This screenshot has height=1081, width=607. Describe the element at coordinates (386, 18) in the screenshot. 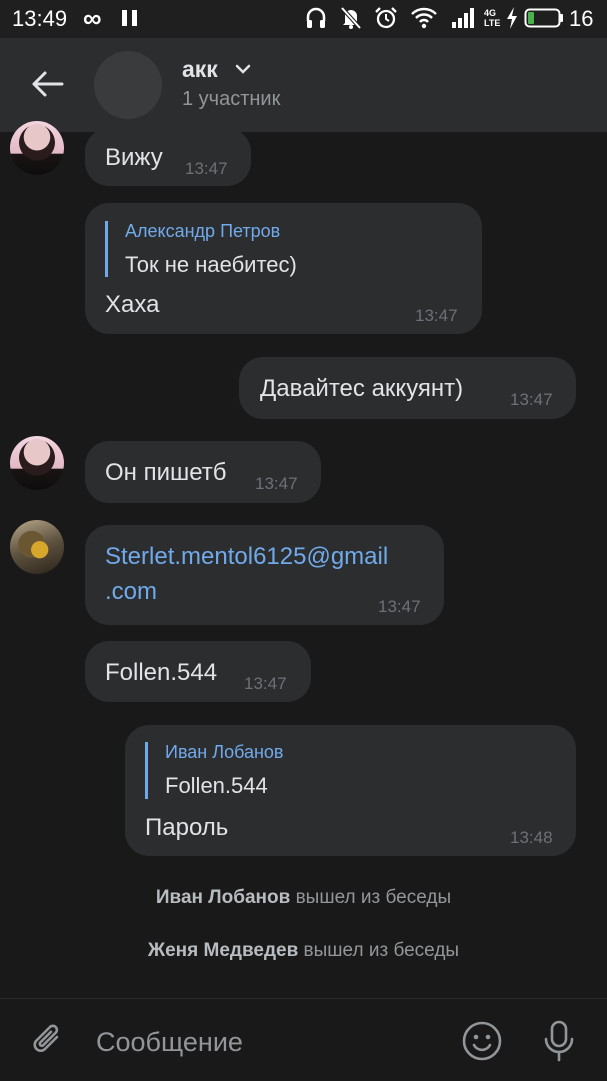

I see `alarm-icon` at that location.